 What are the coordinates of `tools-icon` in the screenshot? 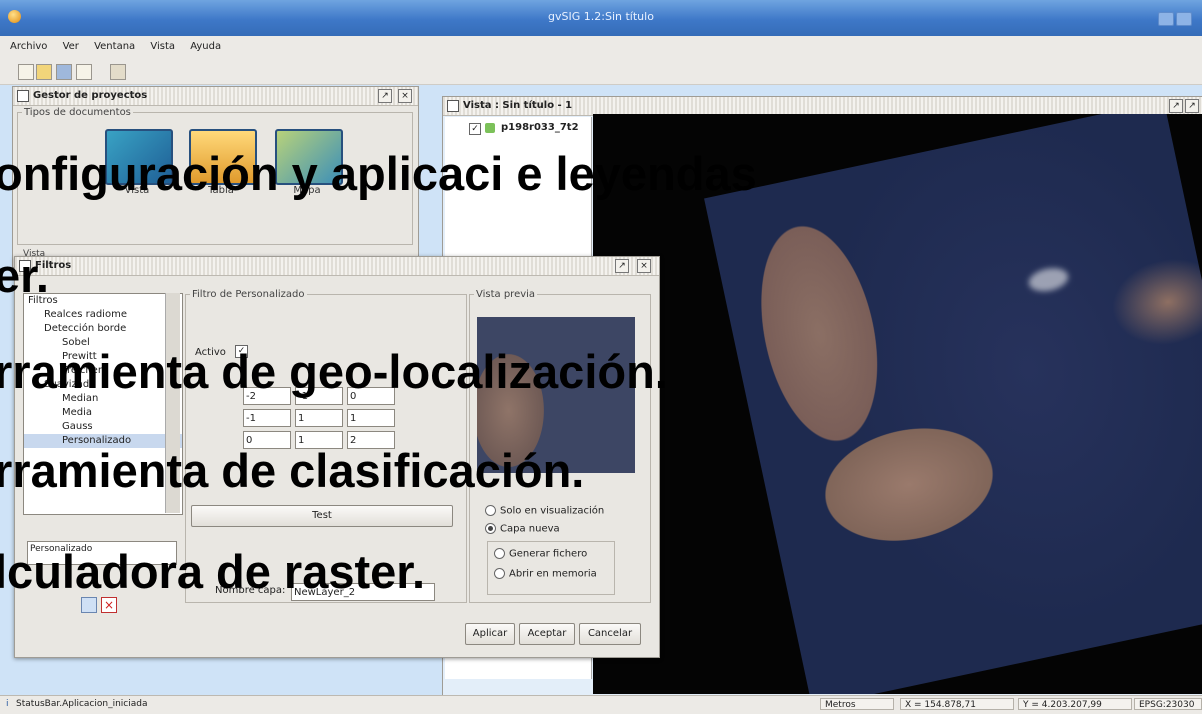 It's located at (118, 72).